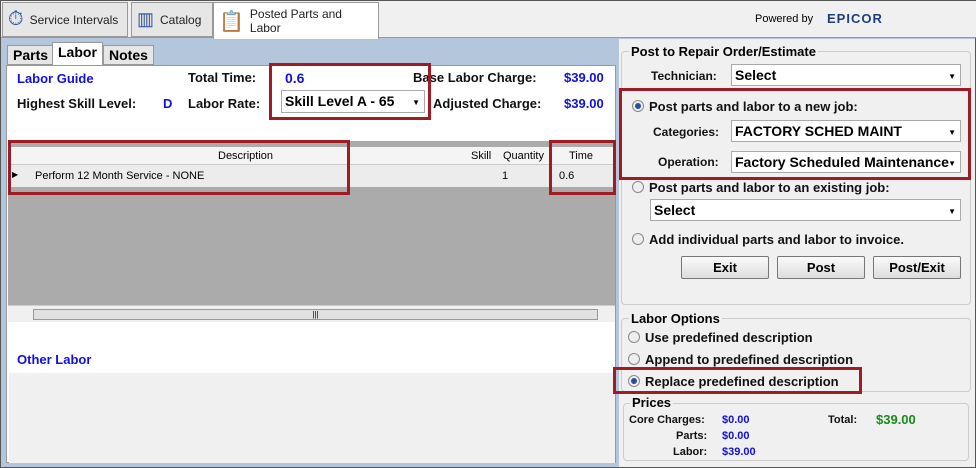 The width and height of the screenshot is (976, 468). I want to click on append-predefined-radio: Append to predefined description, so click(740, 359).